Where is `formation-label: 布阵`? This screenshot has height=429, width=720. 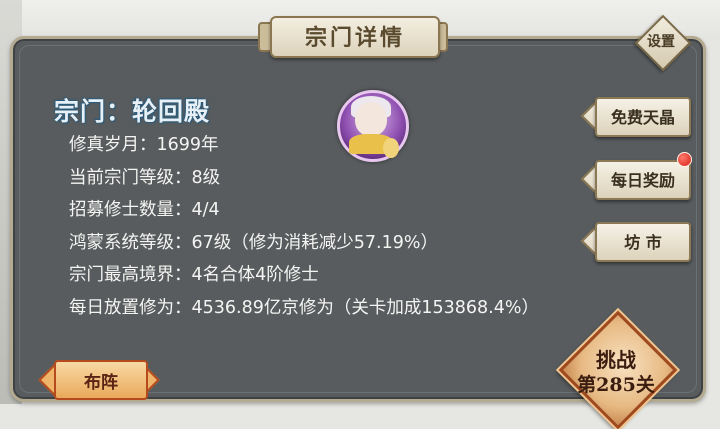
formation-label: 布阵 is located at coordinates (101, 383).